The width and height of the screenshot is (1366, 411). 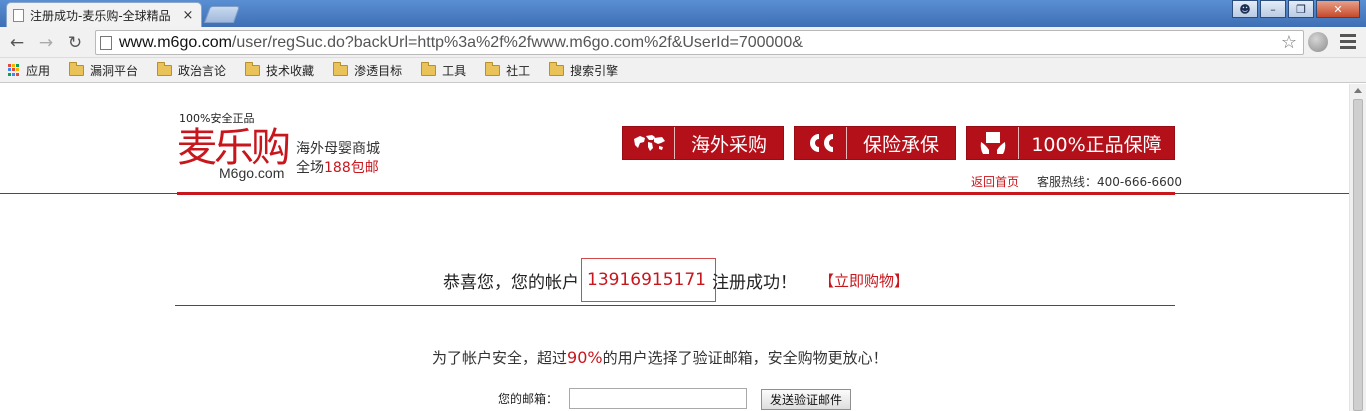 I want to click on url-host: www.m6go.com, so click(x=175, y=42).